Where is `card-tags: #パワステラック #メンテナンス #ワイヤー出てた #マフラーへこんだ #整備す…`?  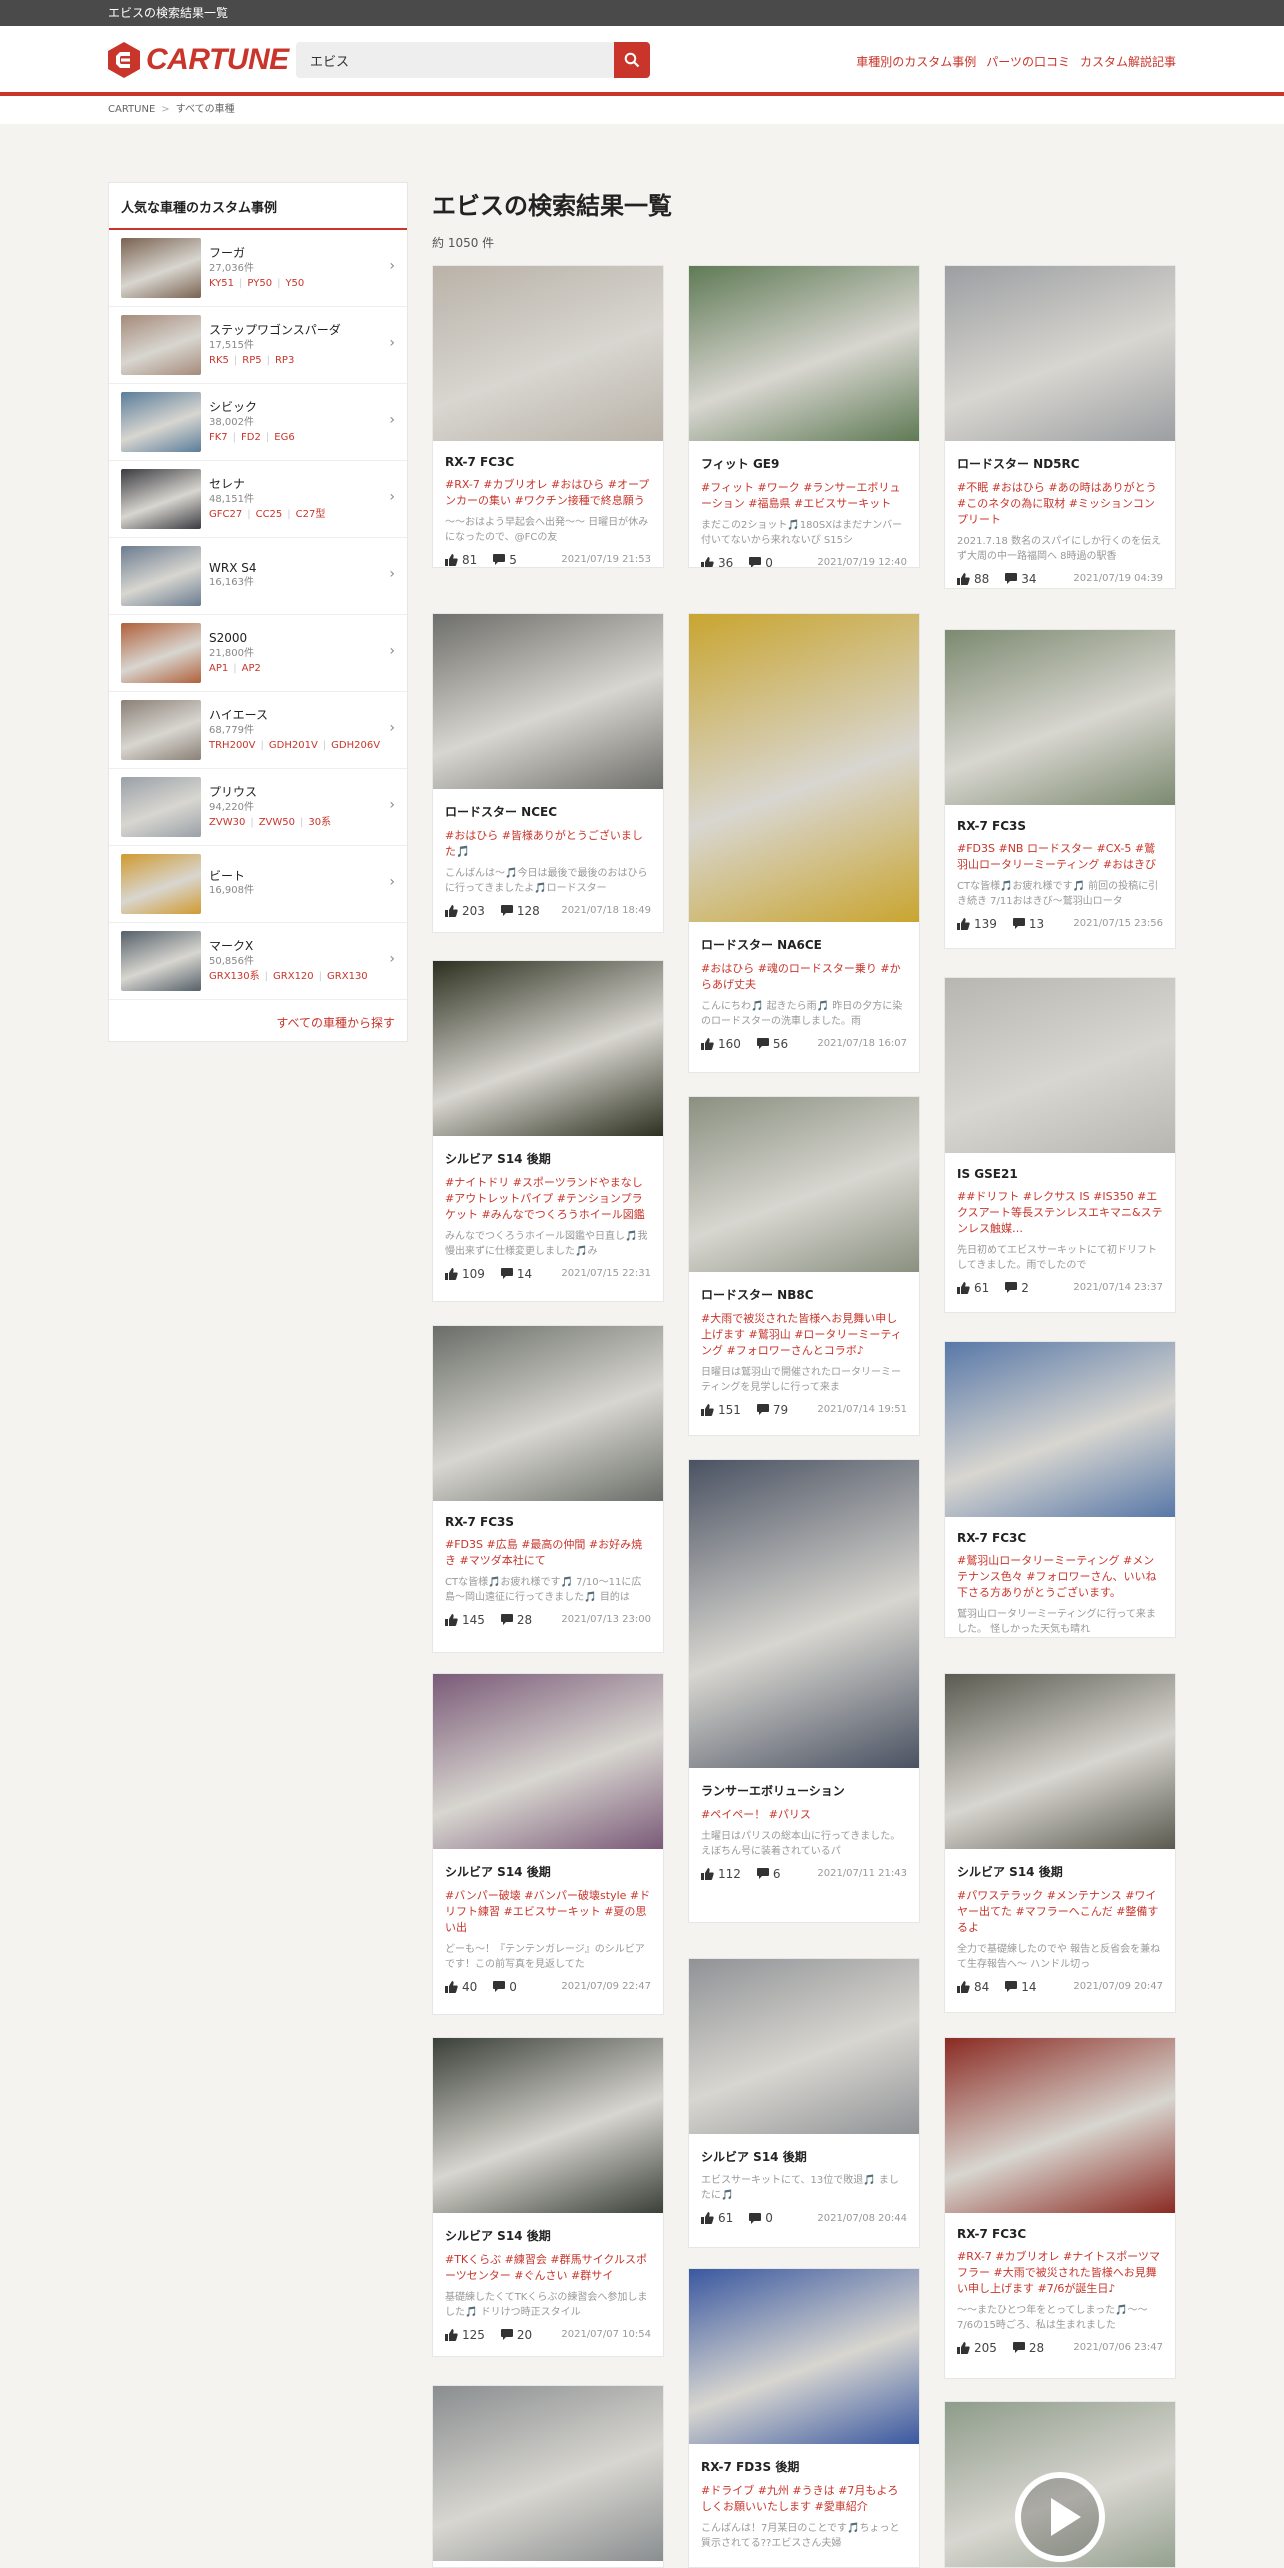 card-tags: #パワステラック #メンテナンス #ワイヤー出てた #マフラーへこんだ #整備す… is located at coordinates (1060, 1912).